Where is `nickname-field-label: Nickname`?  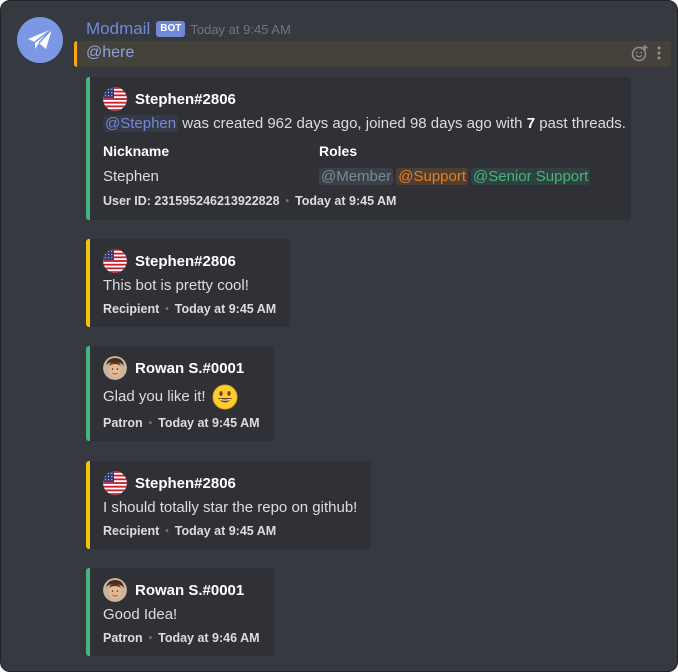
nickname-field-label: Nickname is located at coordinates (136, 151).